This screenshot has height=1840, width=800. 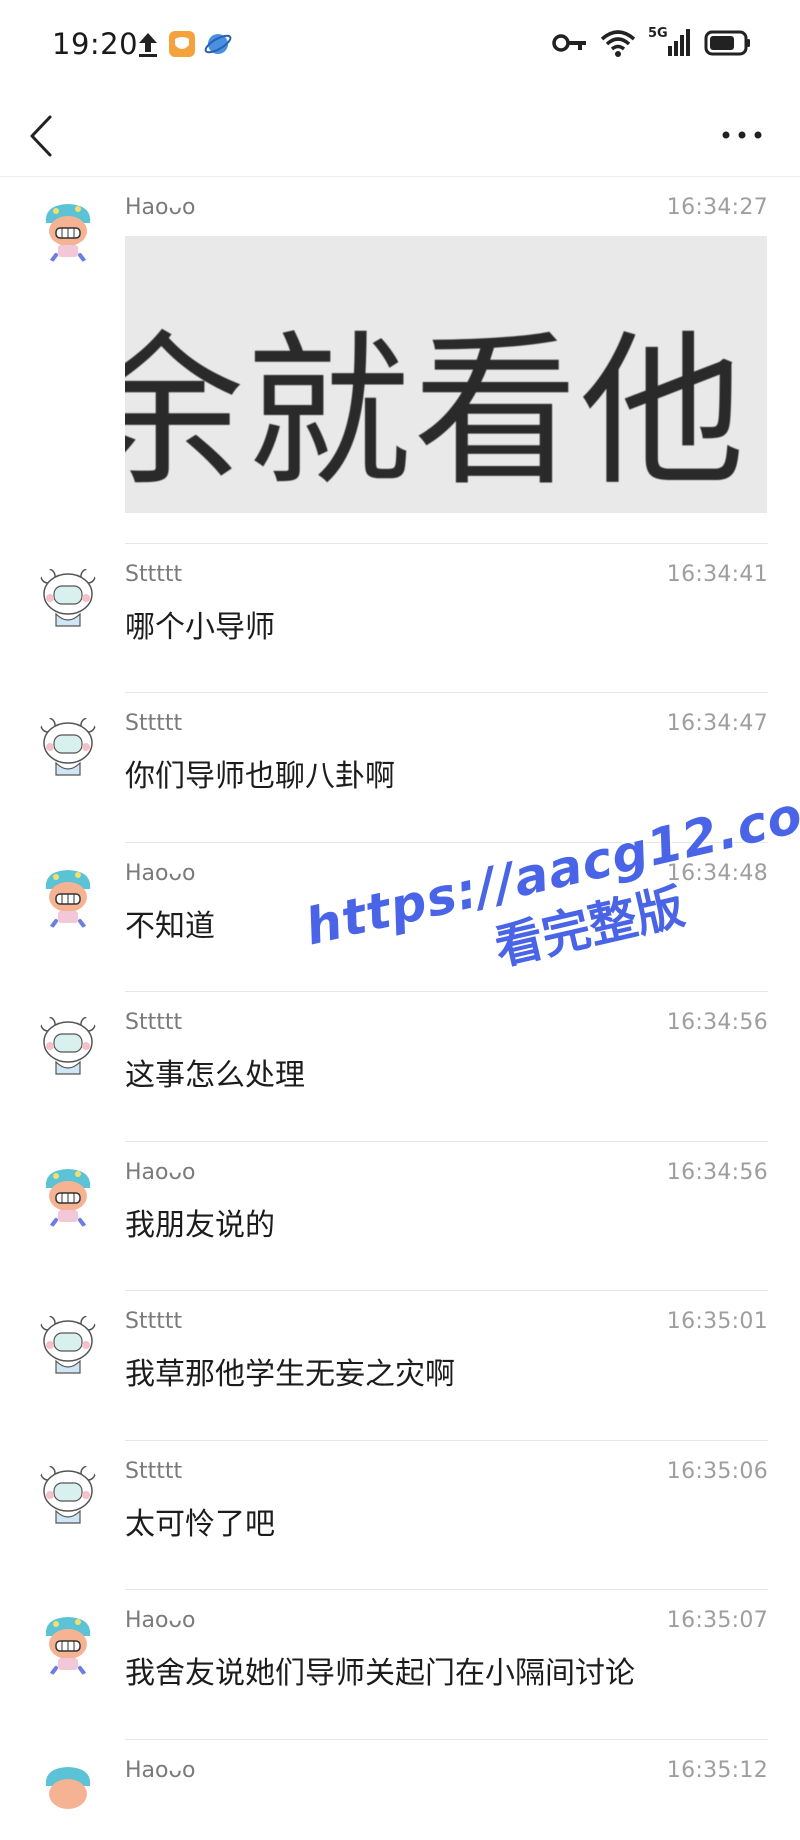 What do you see at coordinates (569, 43) in the screenshot?
I see `key-icon` at bounding box center [569, 43].